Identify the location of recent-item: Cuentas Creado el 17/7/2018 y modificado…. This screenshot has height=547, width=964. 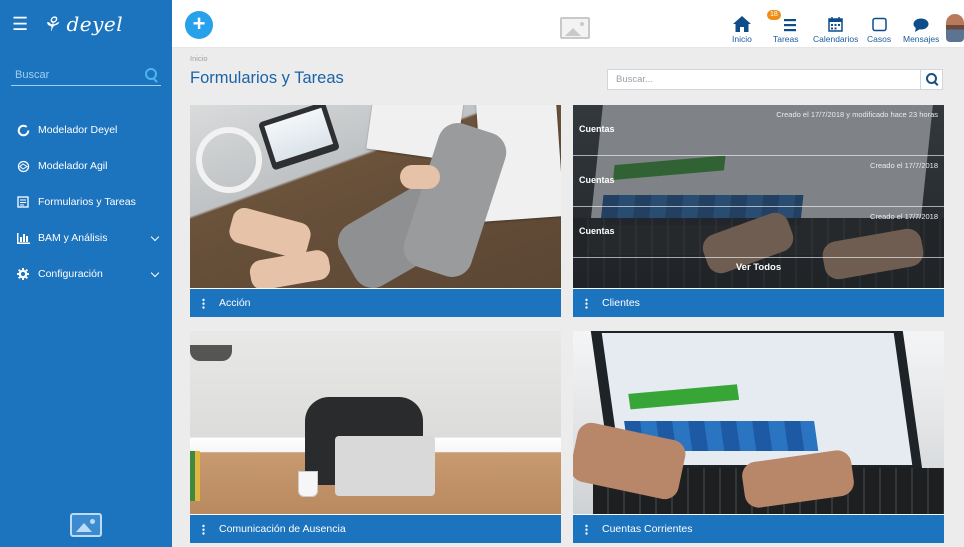
(758, 130).